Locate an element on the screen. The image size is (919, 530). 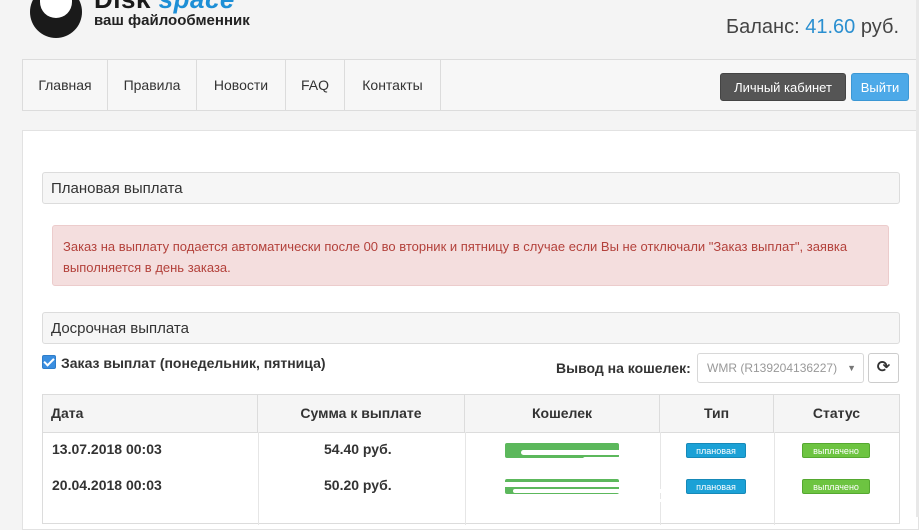
refresh-icon: ⟳ is located at coordinates (883, 367).